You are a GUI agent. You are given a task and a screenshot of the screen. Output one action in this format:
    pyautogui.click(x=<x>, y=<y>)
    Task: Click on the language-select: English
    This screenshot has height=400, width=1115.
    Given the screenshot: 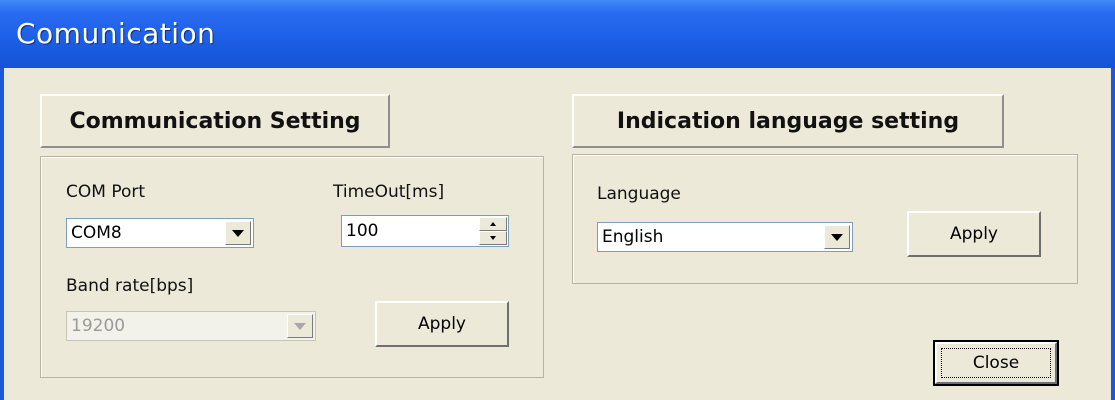 What is the action you would take?
    pyautogui.click(x=725, y=237)
    